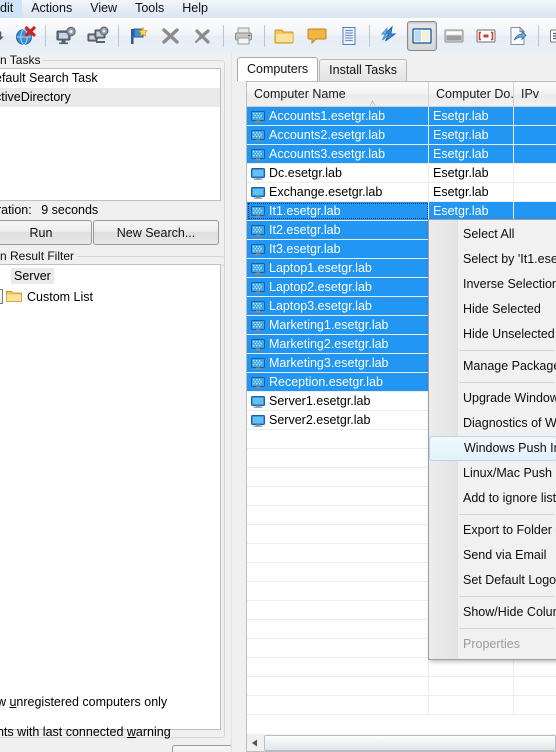  I want to click on select-area-icon, so click(486, 36).